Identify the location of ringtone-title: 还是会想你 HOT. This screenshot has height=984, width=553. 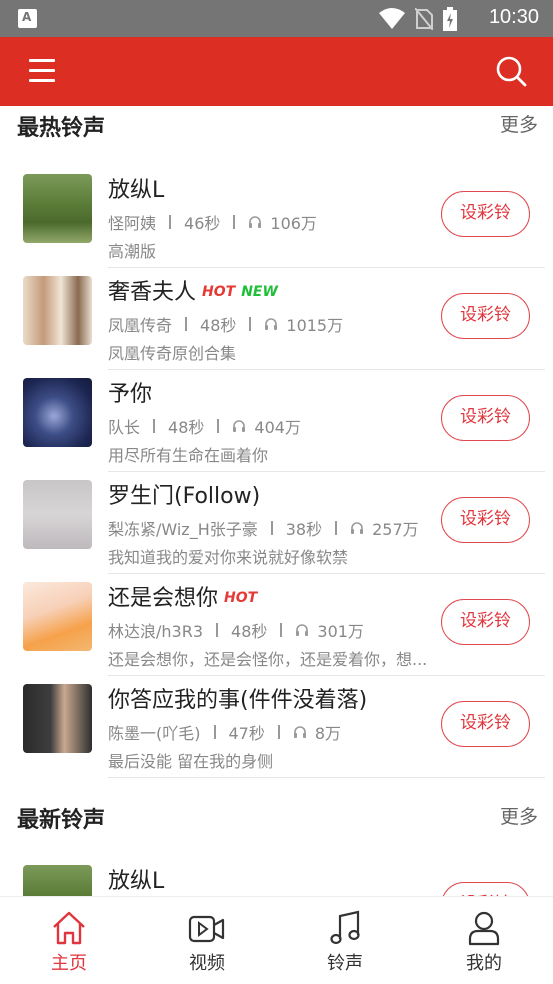
(183, 598).